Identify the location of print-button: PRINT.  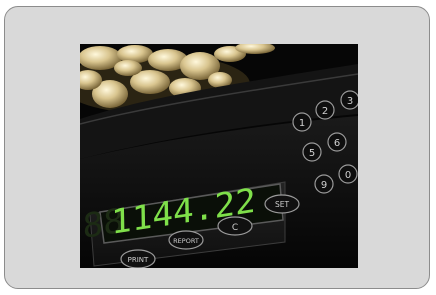
(138, 258).